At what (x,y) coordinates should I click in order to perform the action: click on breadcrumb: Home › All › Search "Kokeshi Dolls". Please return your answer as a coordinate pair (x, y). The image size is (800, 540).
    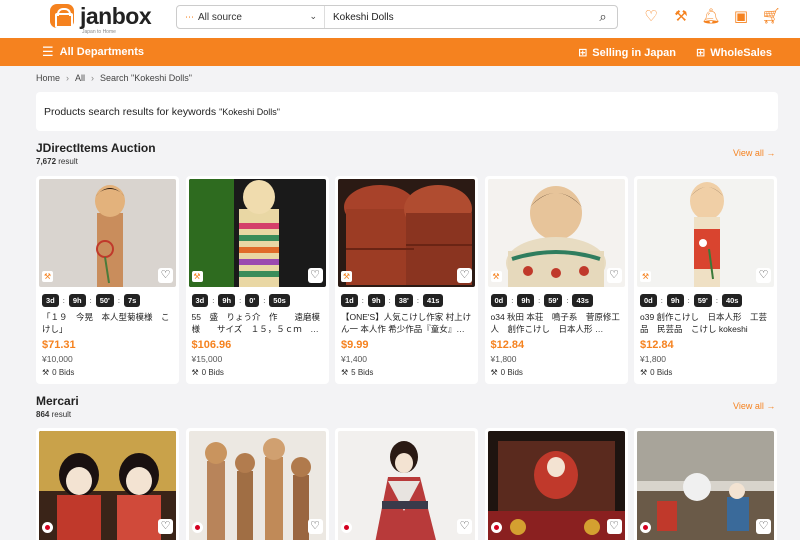
    Looking at the image, I should click on (114, 78).